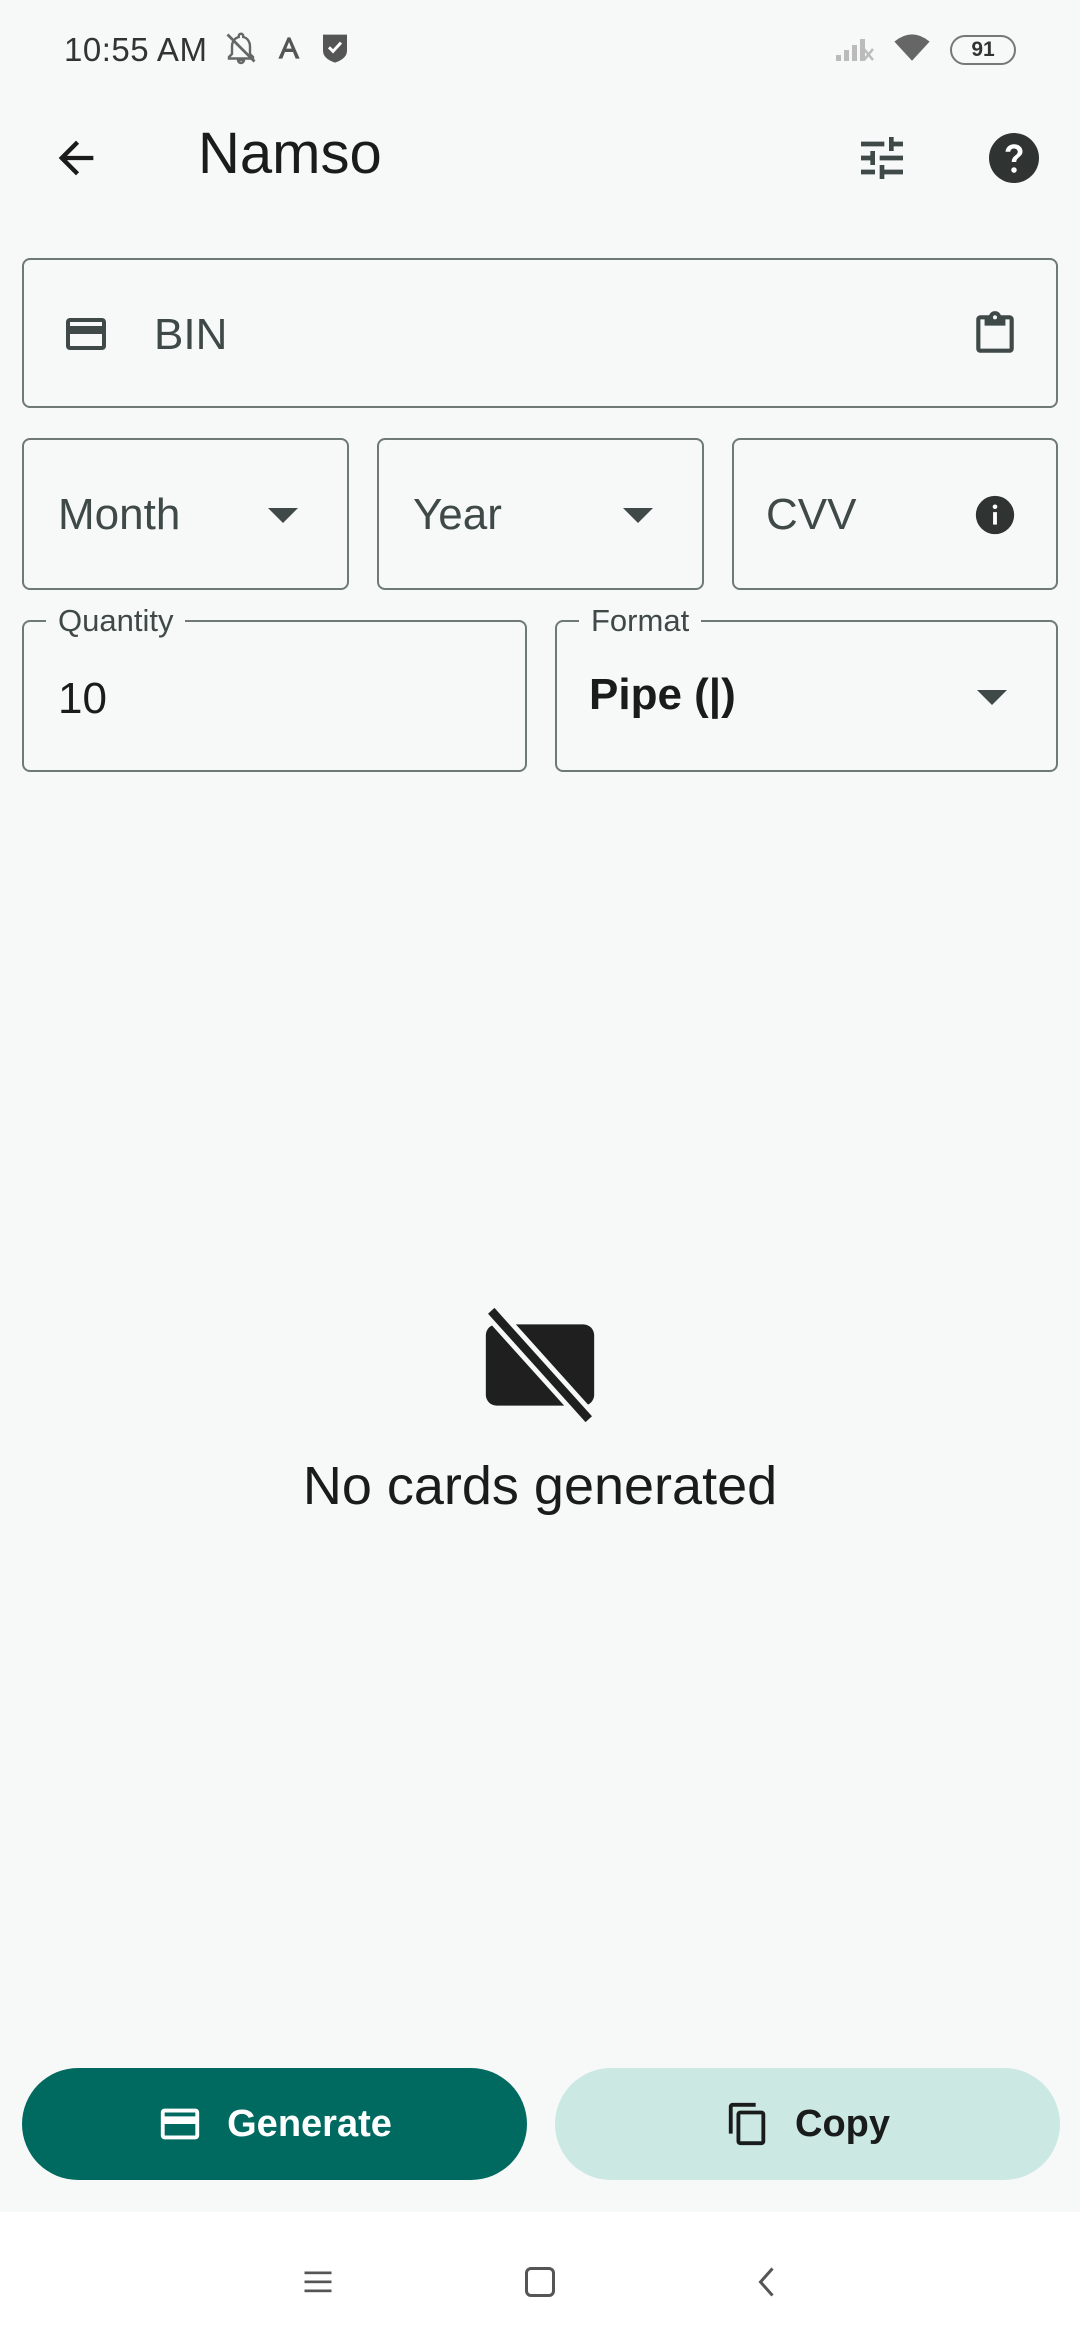 The image size is (1080, 2340). I want to click on status-left-icons, so click(287, 50).